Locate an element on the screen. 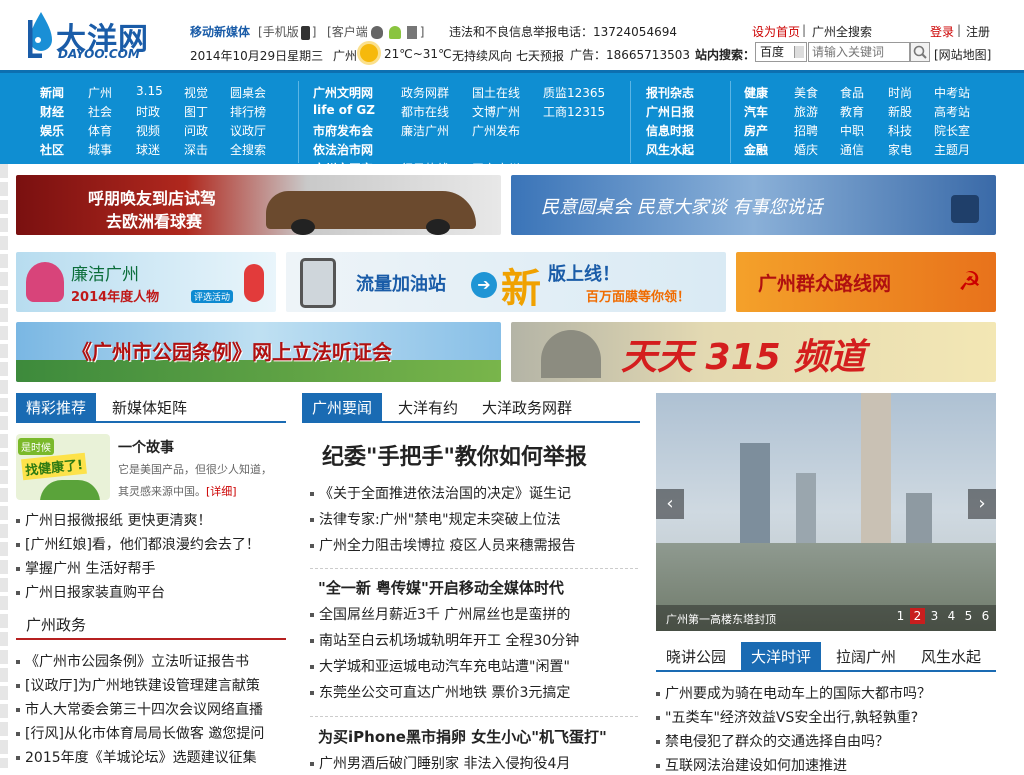 Image resolution: width=1024 pixels, height=775 pixels. list-item: 法律专家:广州"禁电"规定未突破上位法 is located at coordinates (435, 519).